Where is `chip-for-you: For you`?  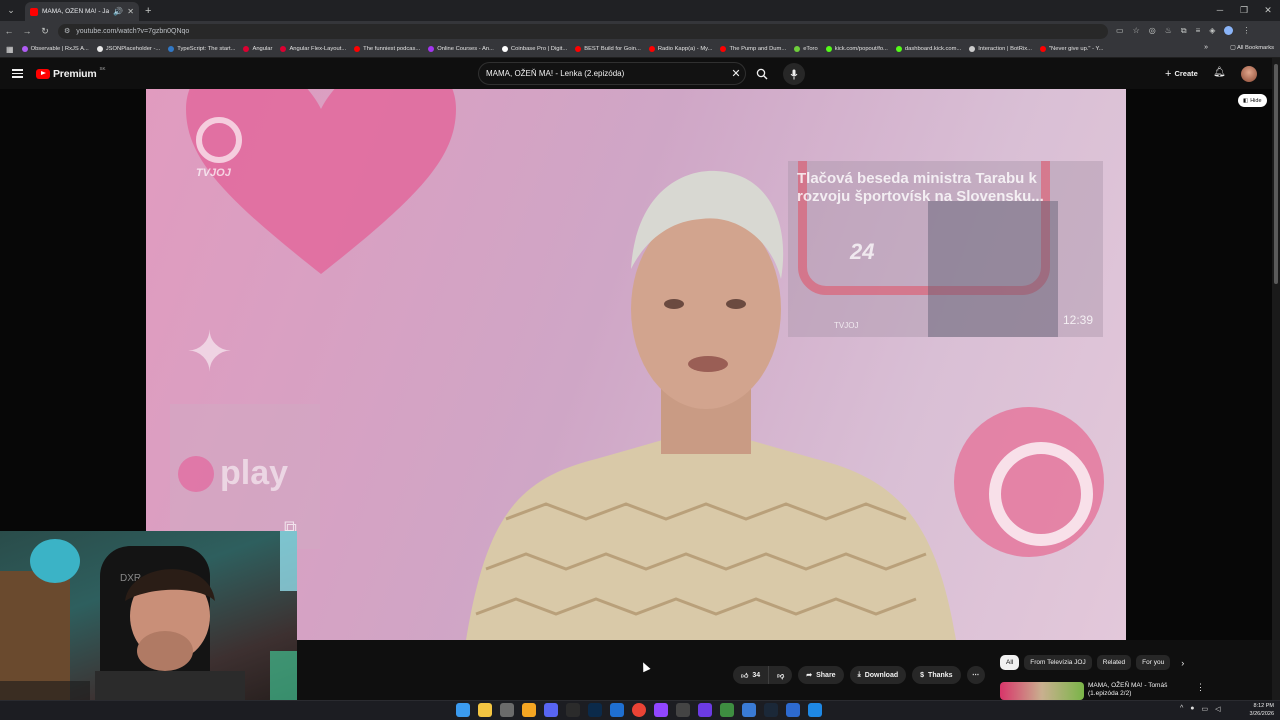 chip-for-you: For you is located at coordinates (1153, 662).